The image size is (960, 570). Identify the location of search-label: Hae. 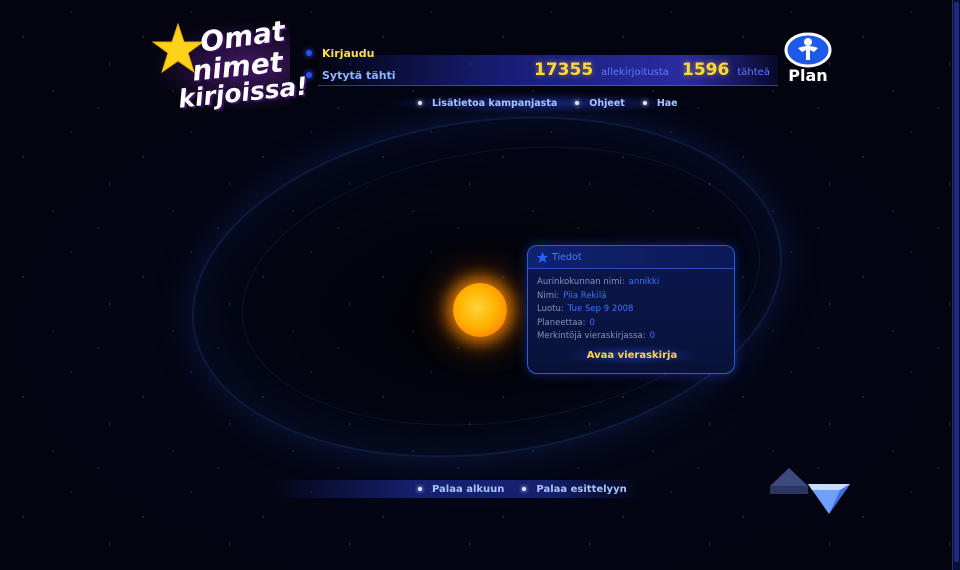
(667, 103).